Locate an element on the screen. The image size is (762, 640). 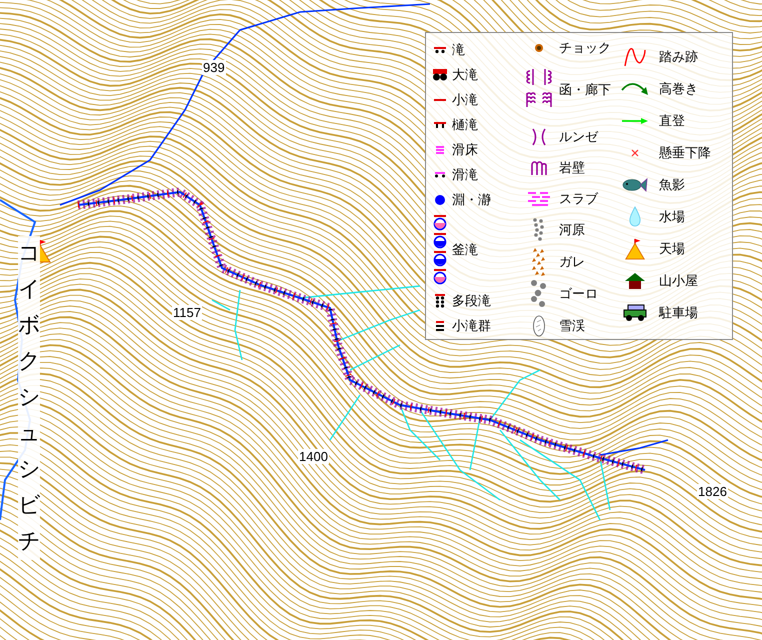
legend-label: ガレ is located at coordinates (572, 262).